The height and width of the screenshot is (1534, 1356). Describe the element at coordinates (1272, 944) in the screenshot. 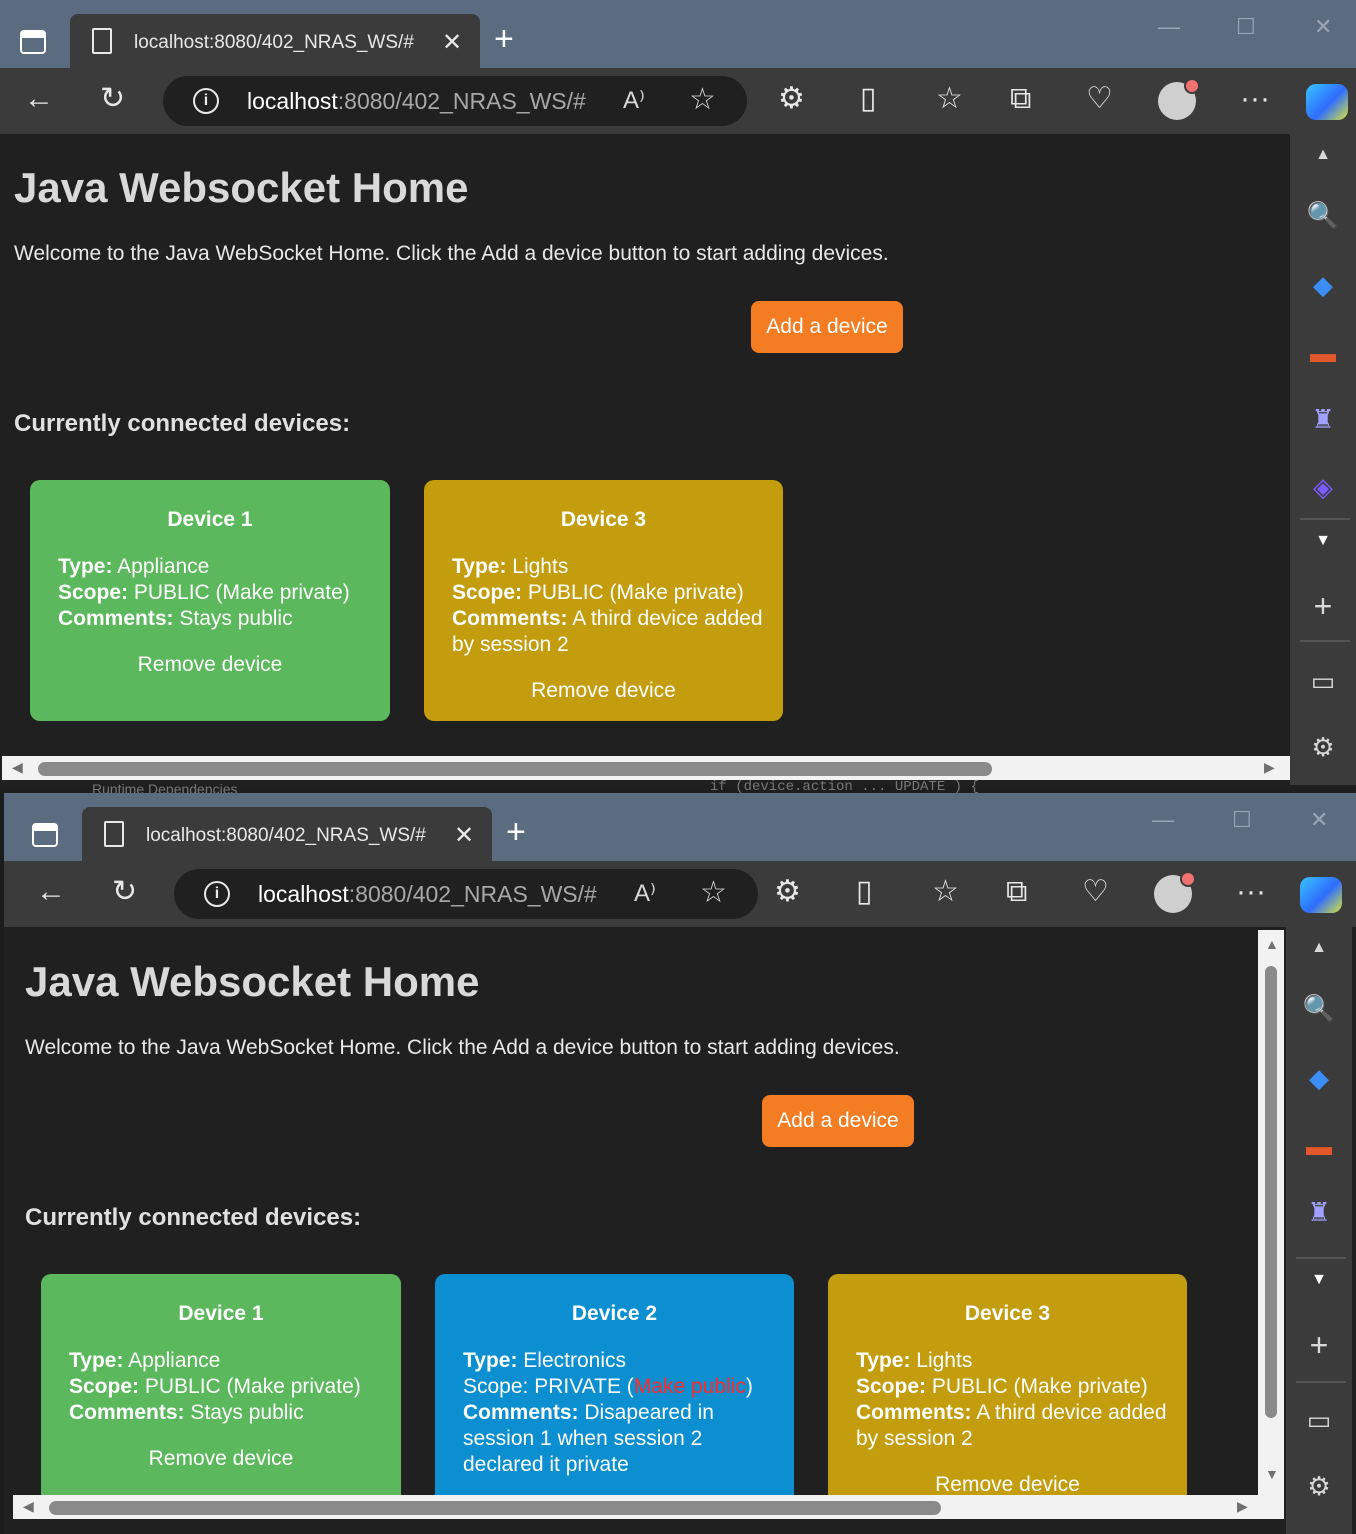

I see `scroll-up-arrow-icon: ▲` at that location.